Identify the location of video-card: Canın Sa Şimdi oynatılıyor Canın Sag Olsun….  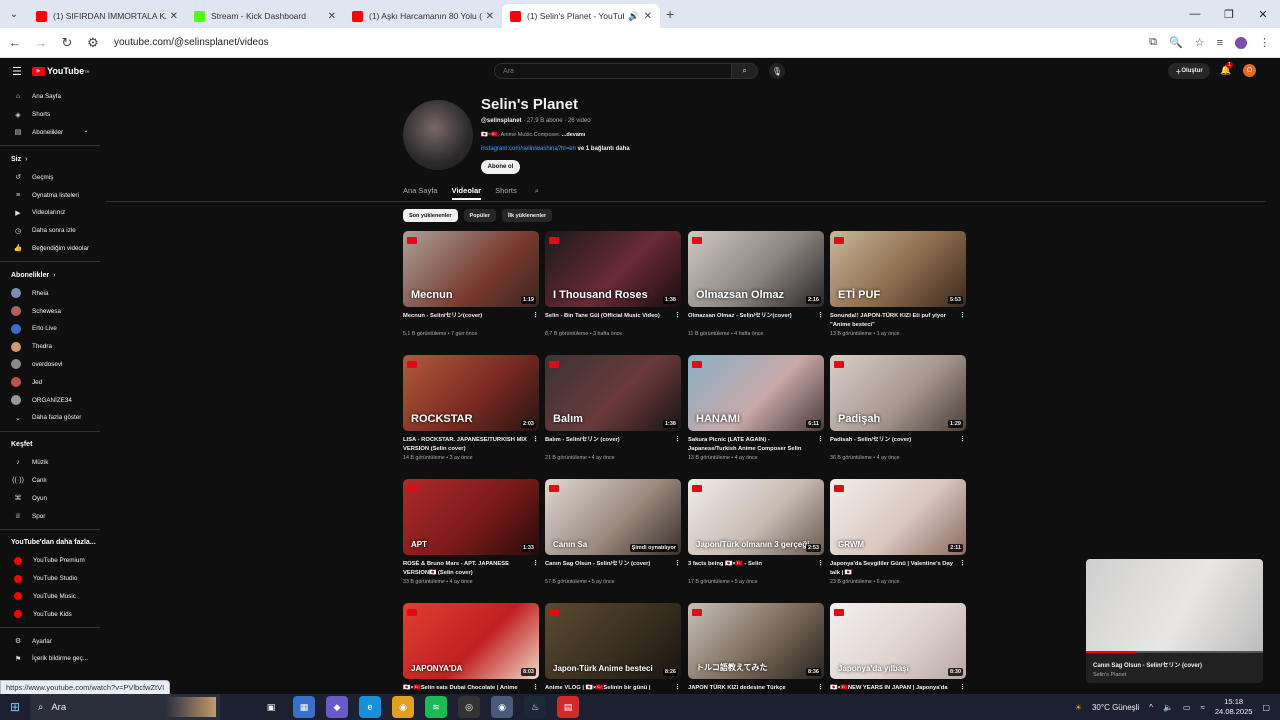
(613, 532).